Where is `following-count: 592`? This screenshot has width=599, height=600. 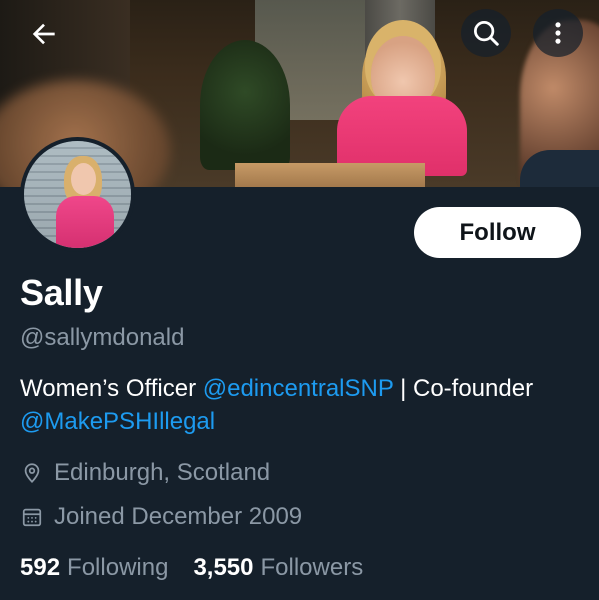 following-count: 592 is located at coordinates (40, 567).